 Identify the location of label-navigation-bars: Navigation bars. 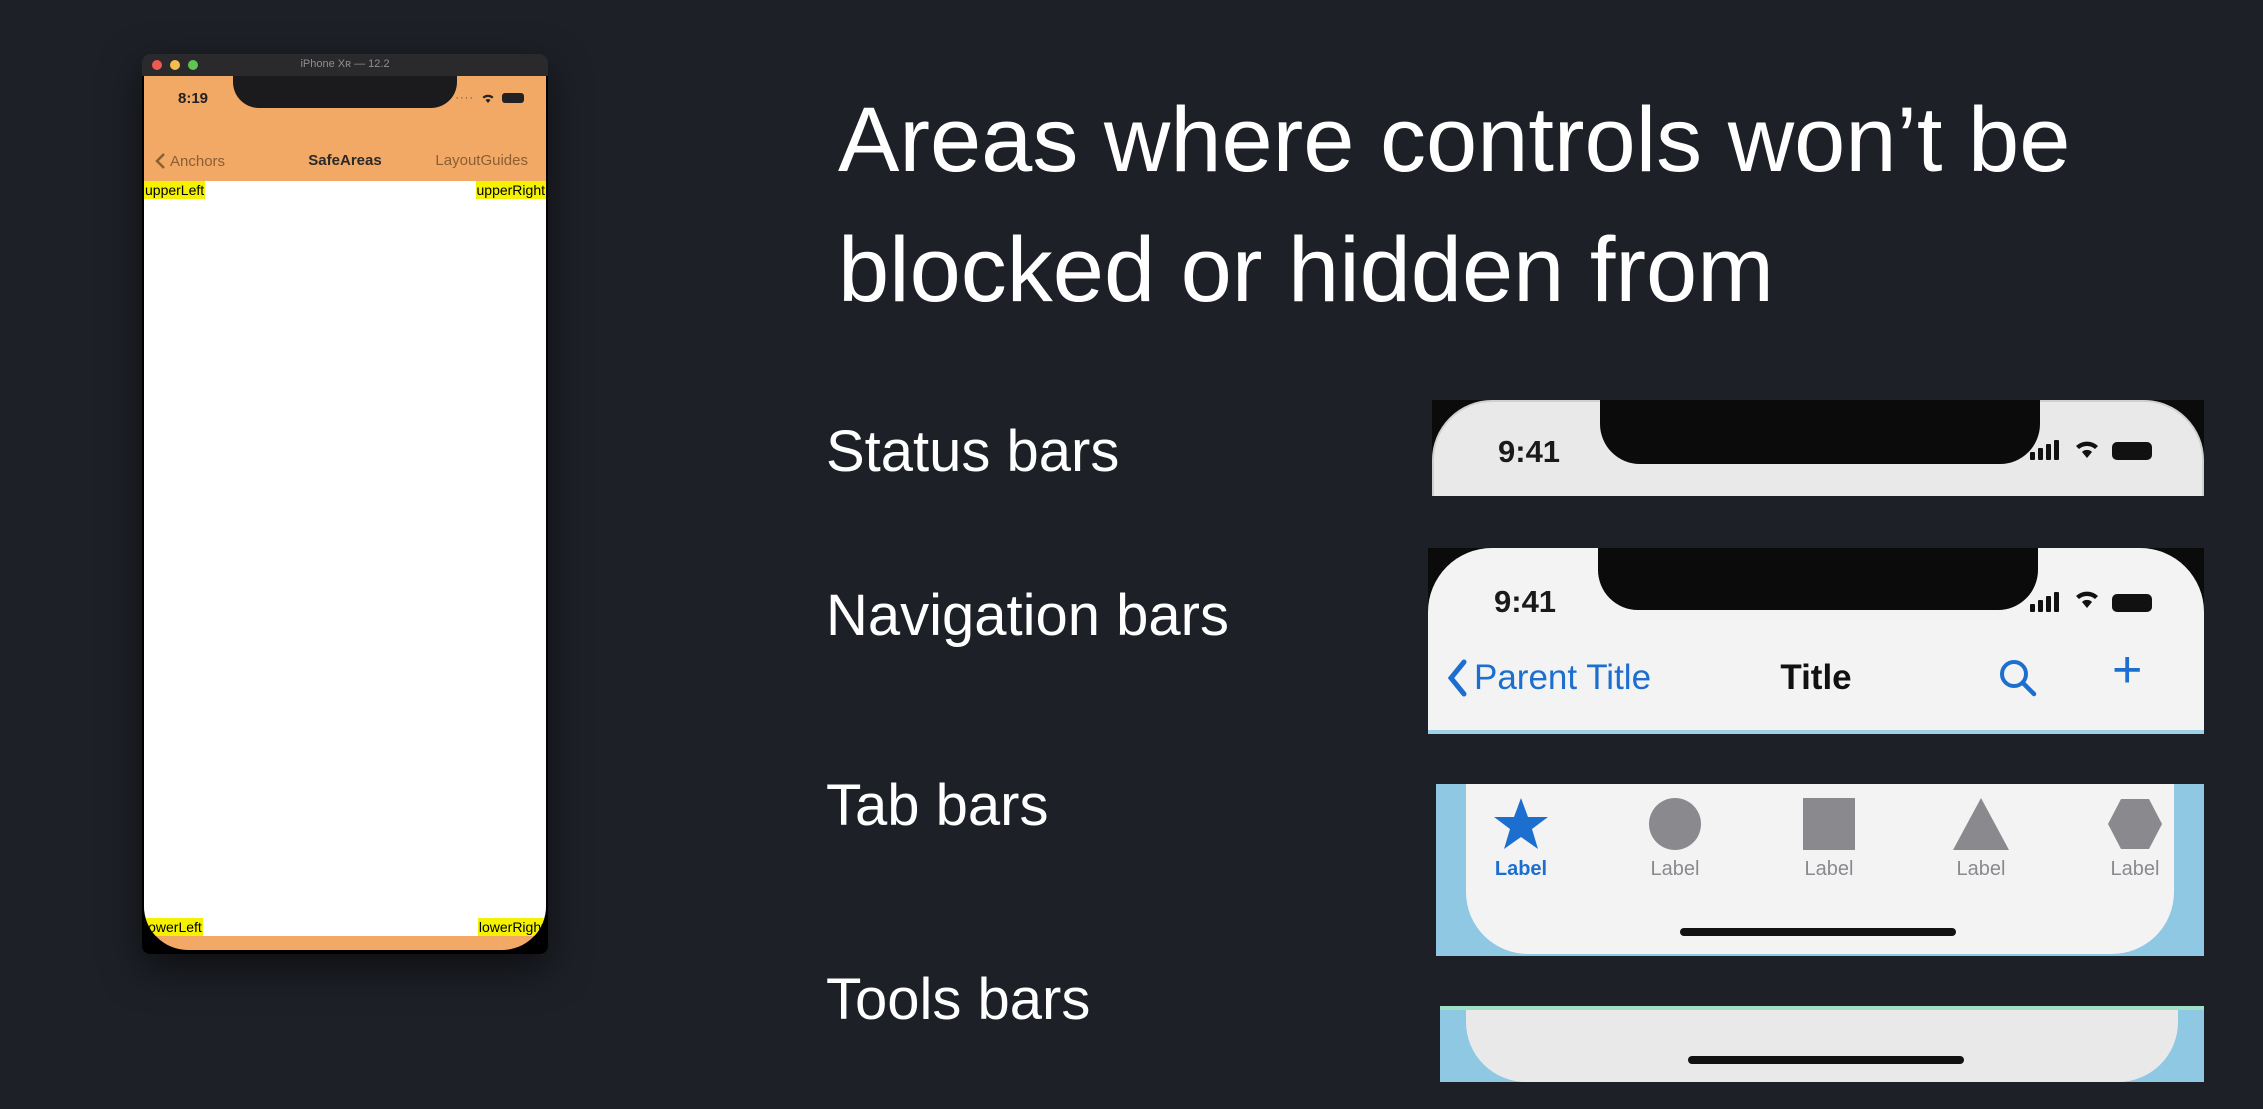
(1027, 615).